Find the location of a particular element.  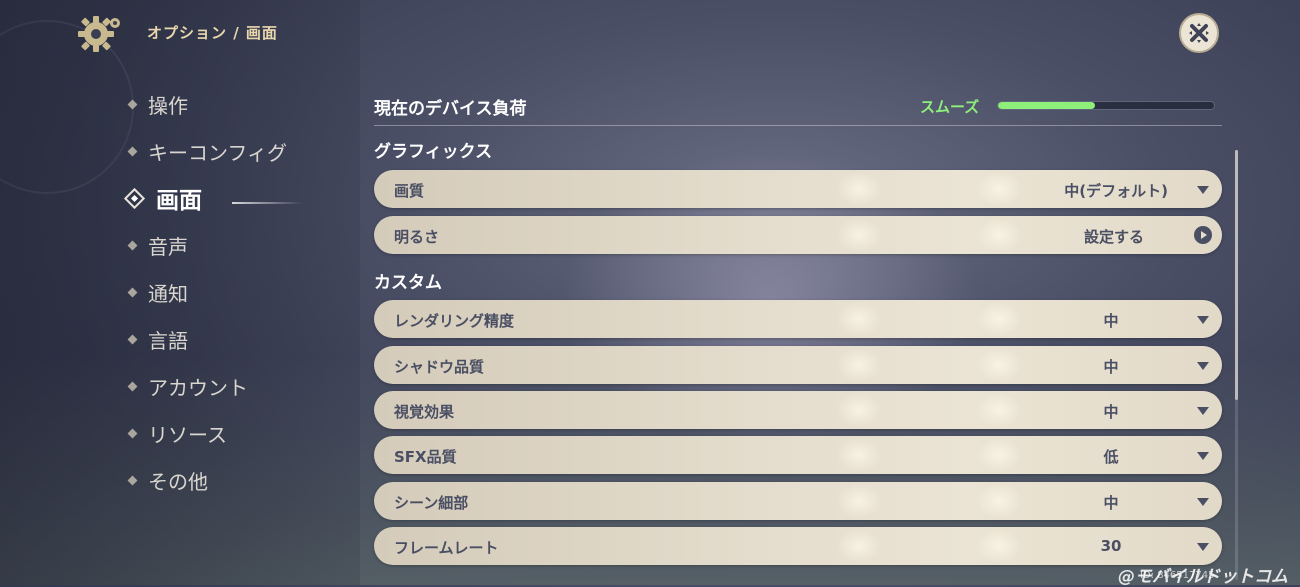

sidebar-item-label: 通知 is located at coordinates (168, 293).